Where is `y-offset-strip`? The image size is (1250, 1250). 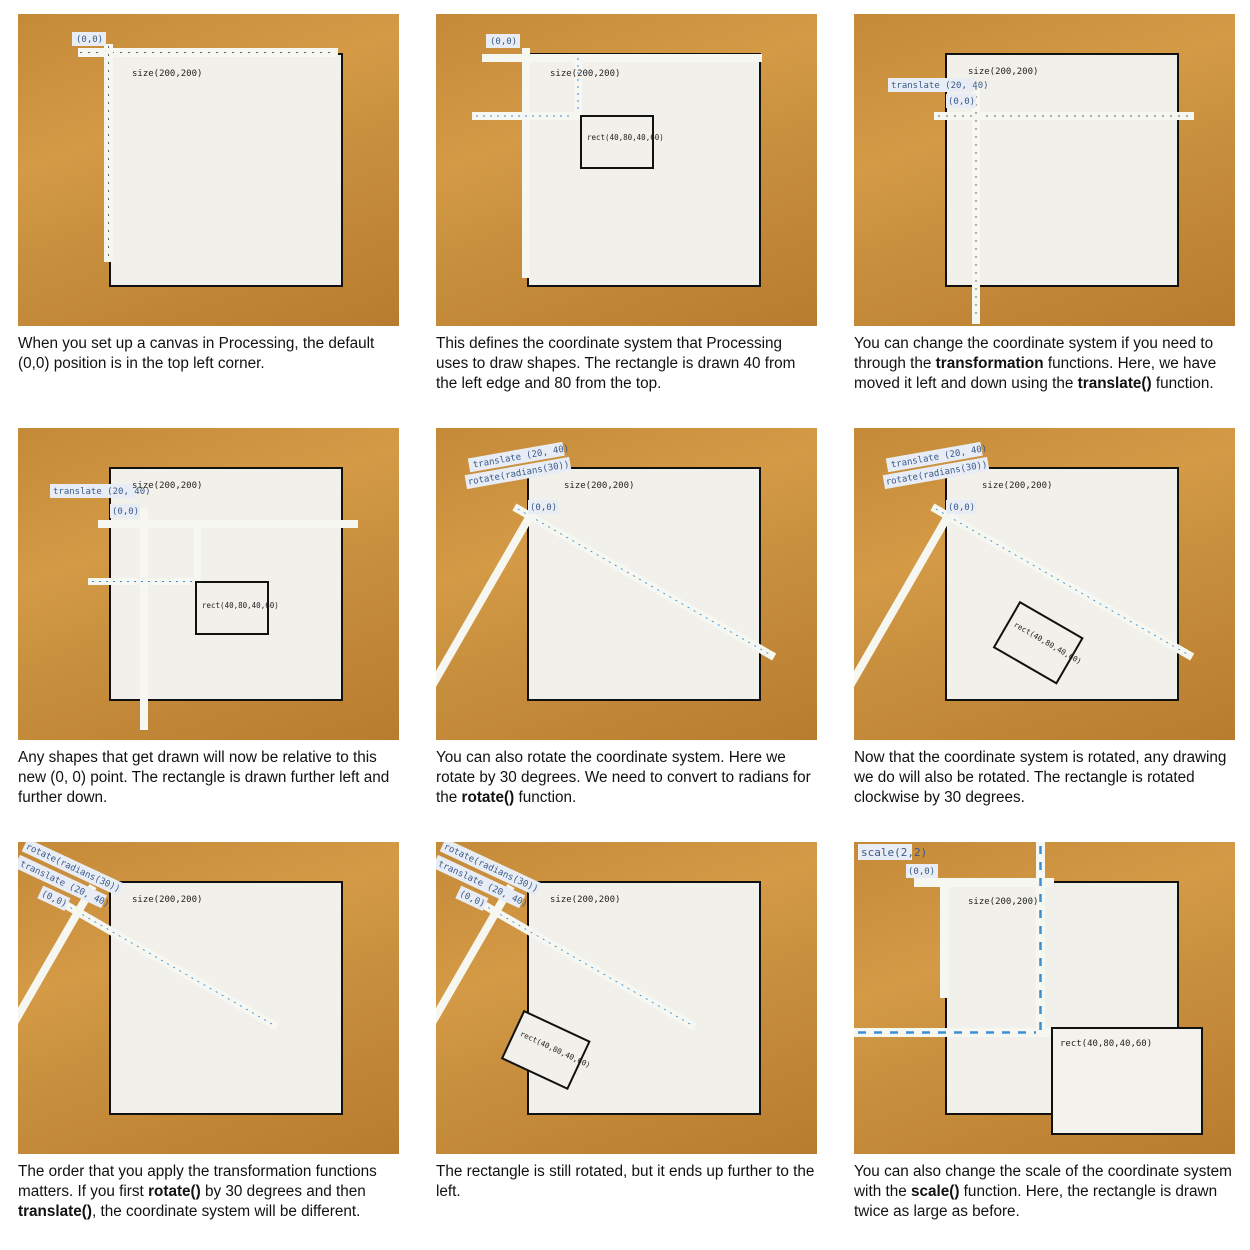 y-offset-strip is located at coordinates (197, 551).